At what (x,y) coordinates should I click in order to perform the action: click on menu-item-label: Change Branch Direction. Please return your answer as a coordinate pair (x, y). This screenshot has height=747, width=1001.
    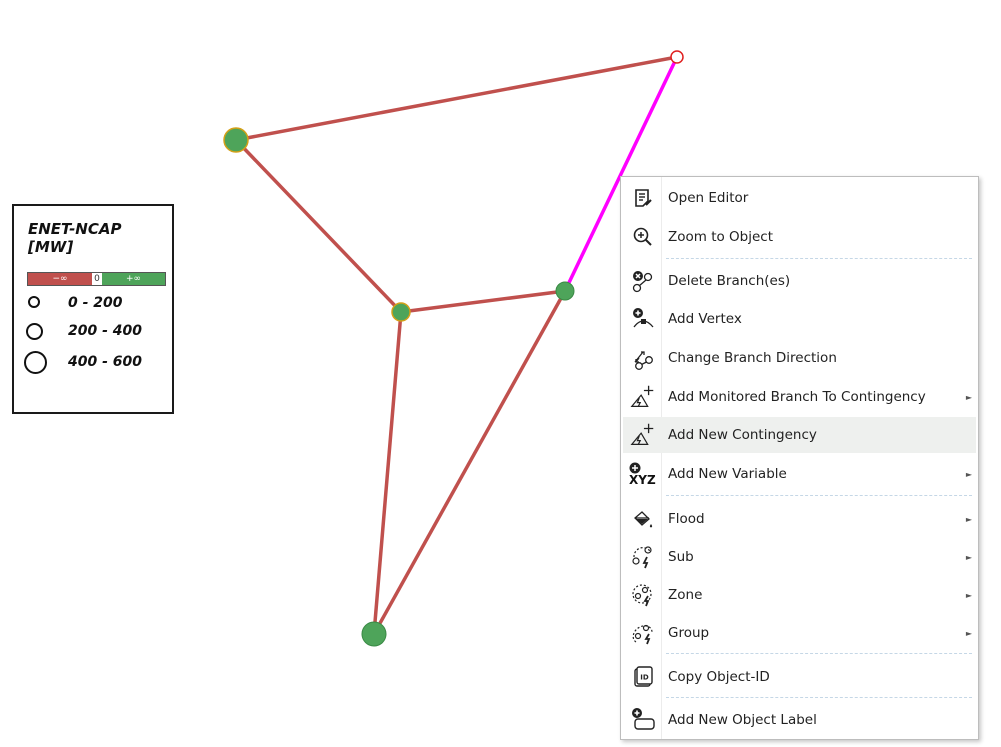
    Looking at the image, I should click on (752, 358).